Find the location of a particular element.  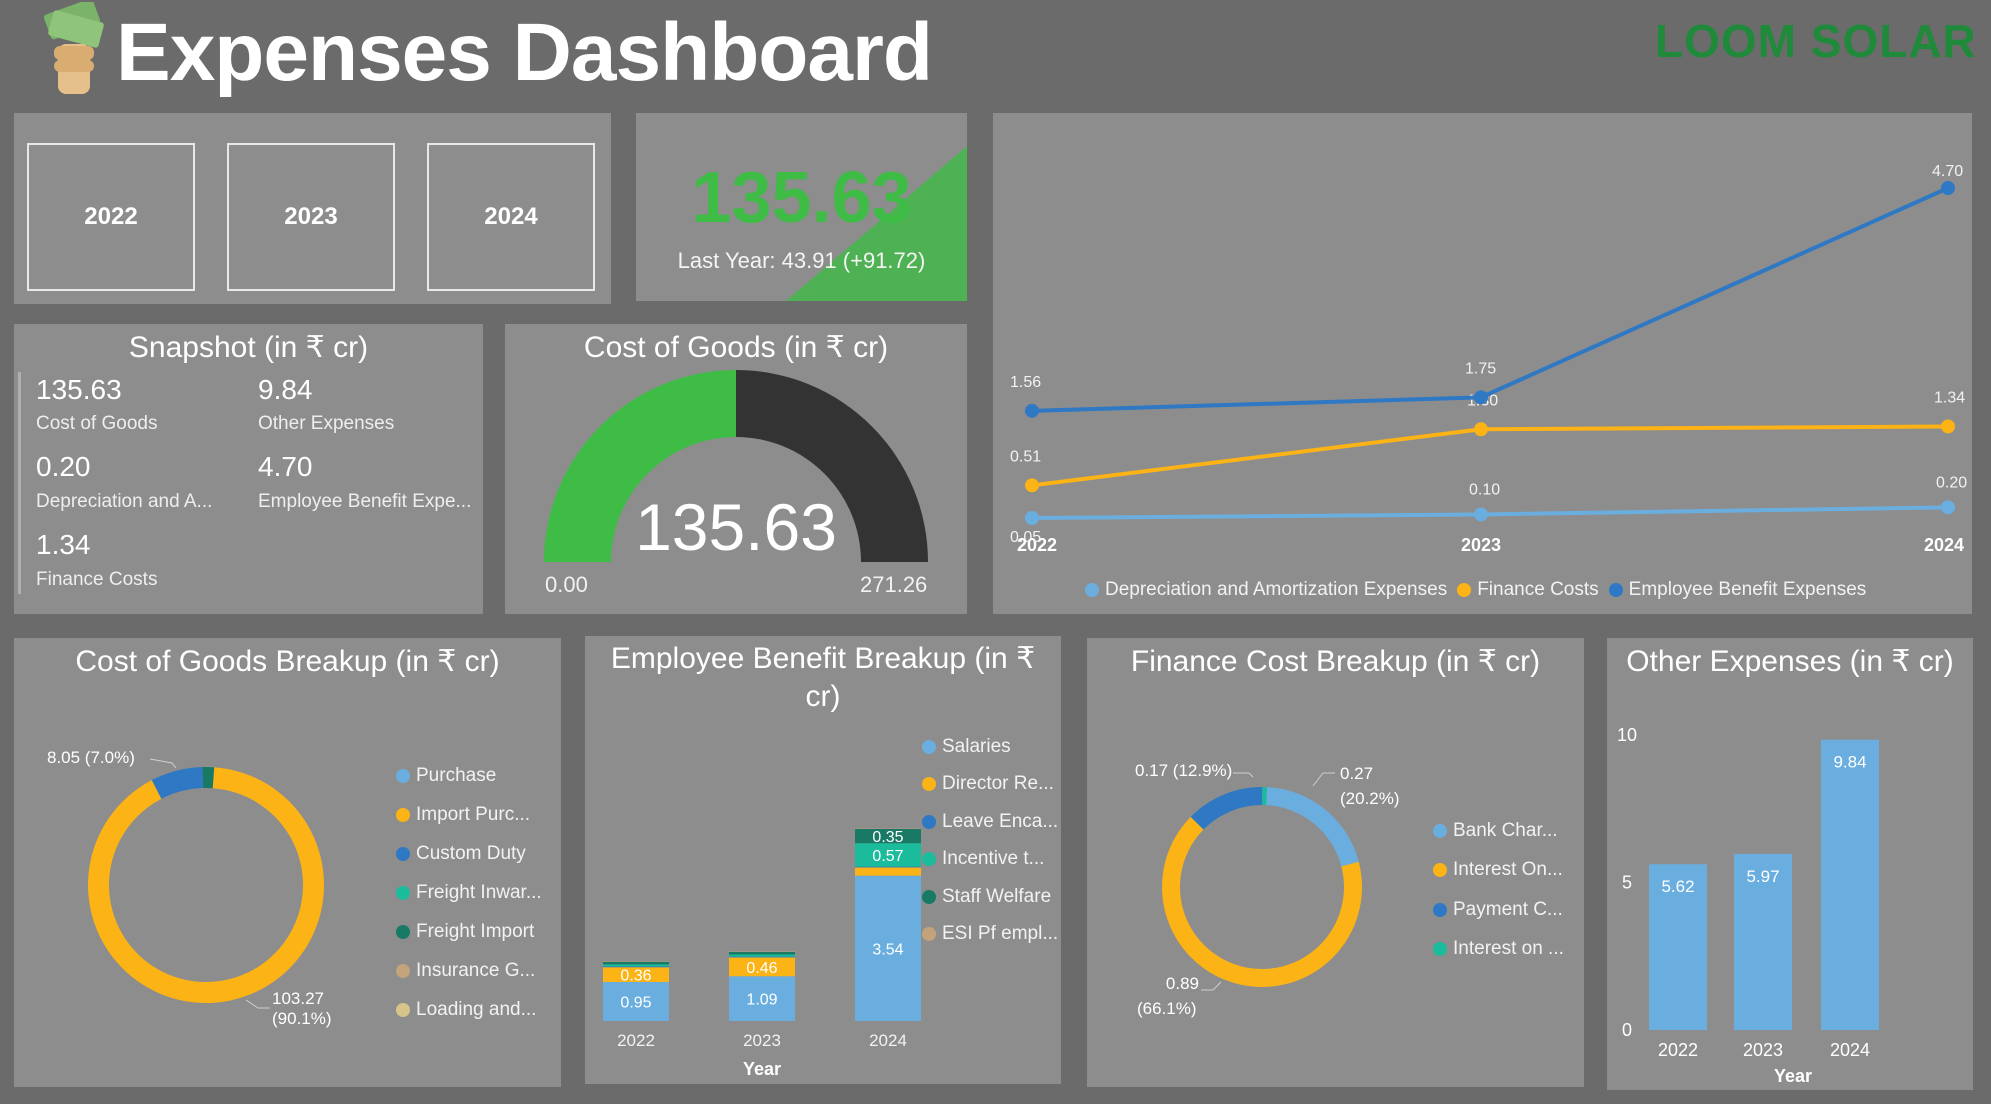

snapshot-divider is located at coordinates (19, 483).